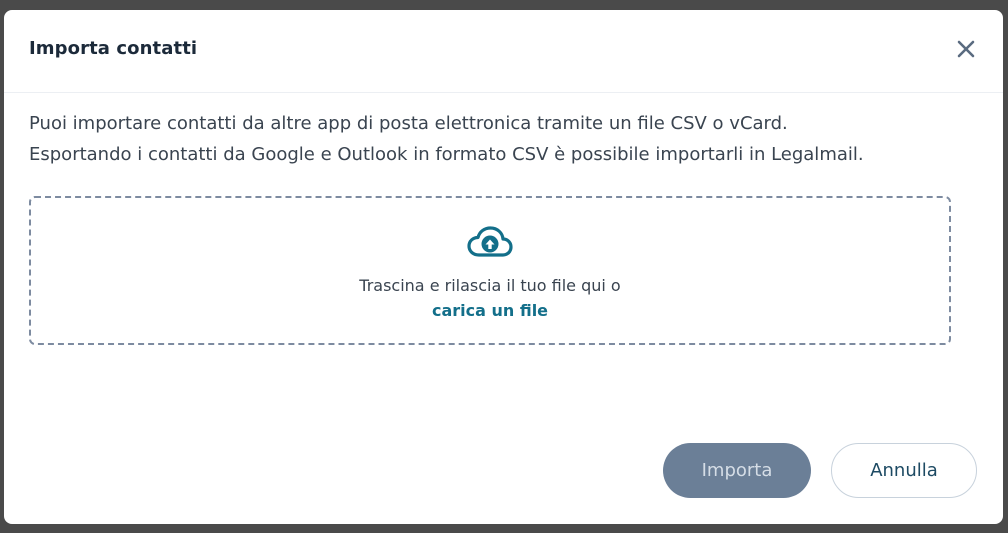 This screenshot has width=1008, height=533. What do you see at coordinates (737, 470) in the screenshot?
I see `import-button: Importa` at bounding box center [737, 470].